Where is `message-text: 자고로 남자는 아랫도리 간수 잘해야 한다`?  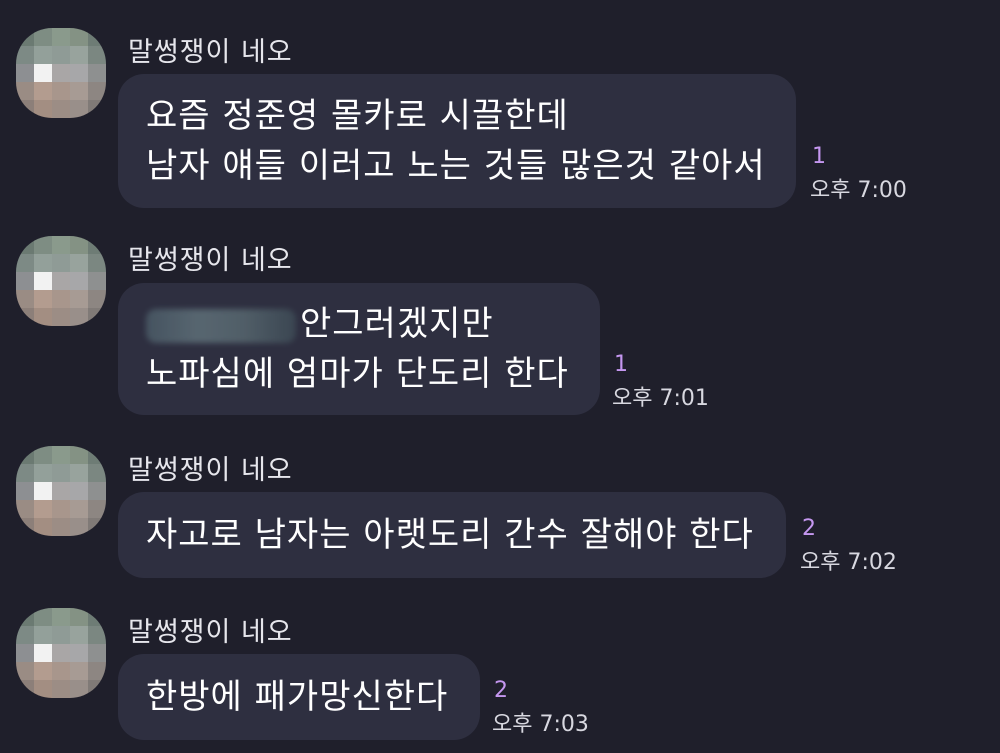 message-text: 자고로 남자는 아랫도리 간수 잘해야 한다 is located at coordinates (450, 535).